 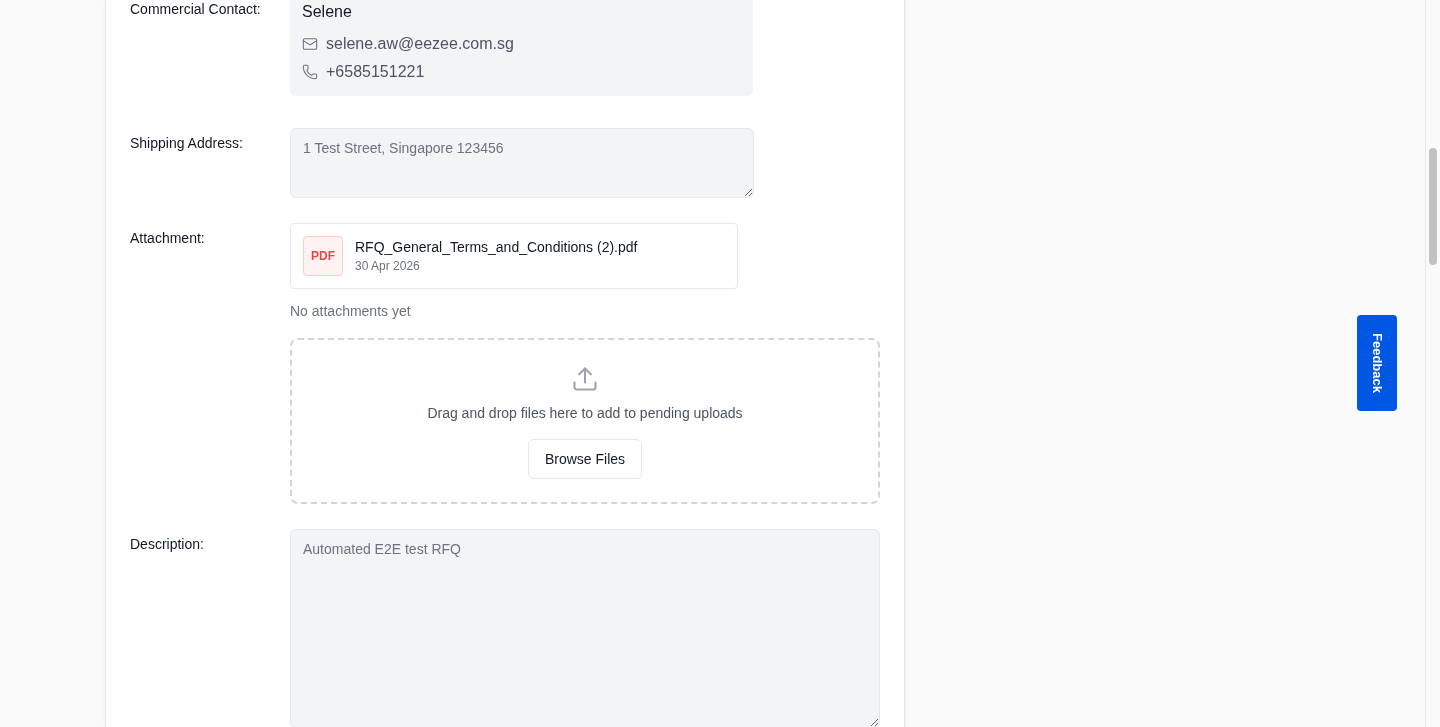 What do you see at coordinates (496, 247) in the screenshot?
I see `file-name: RFQ_General_Terms_and_Conditions (2).pdf` at bounding box center [496, 247].